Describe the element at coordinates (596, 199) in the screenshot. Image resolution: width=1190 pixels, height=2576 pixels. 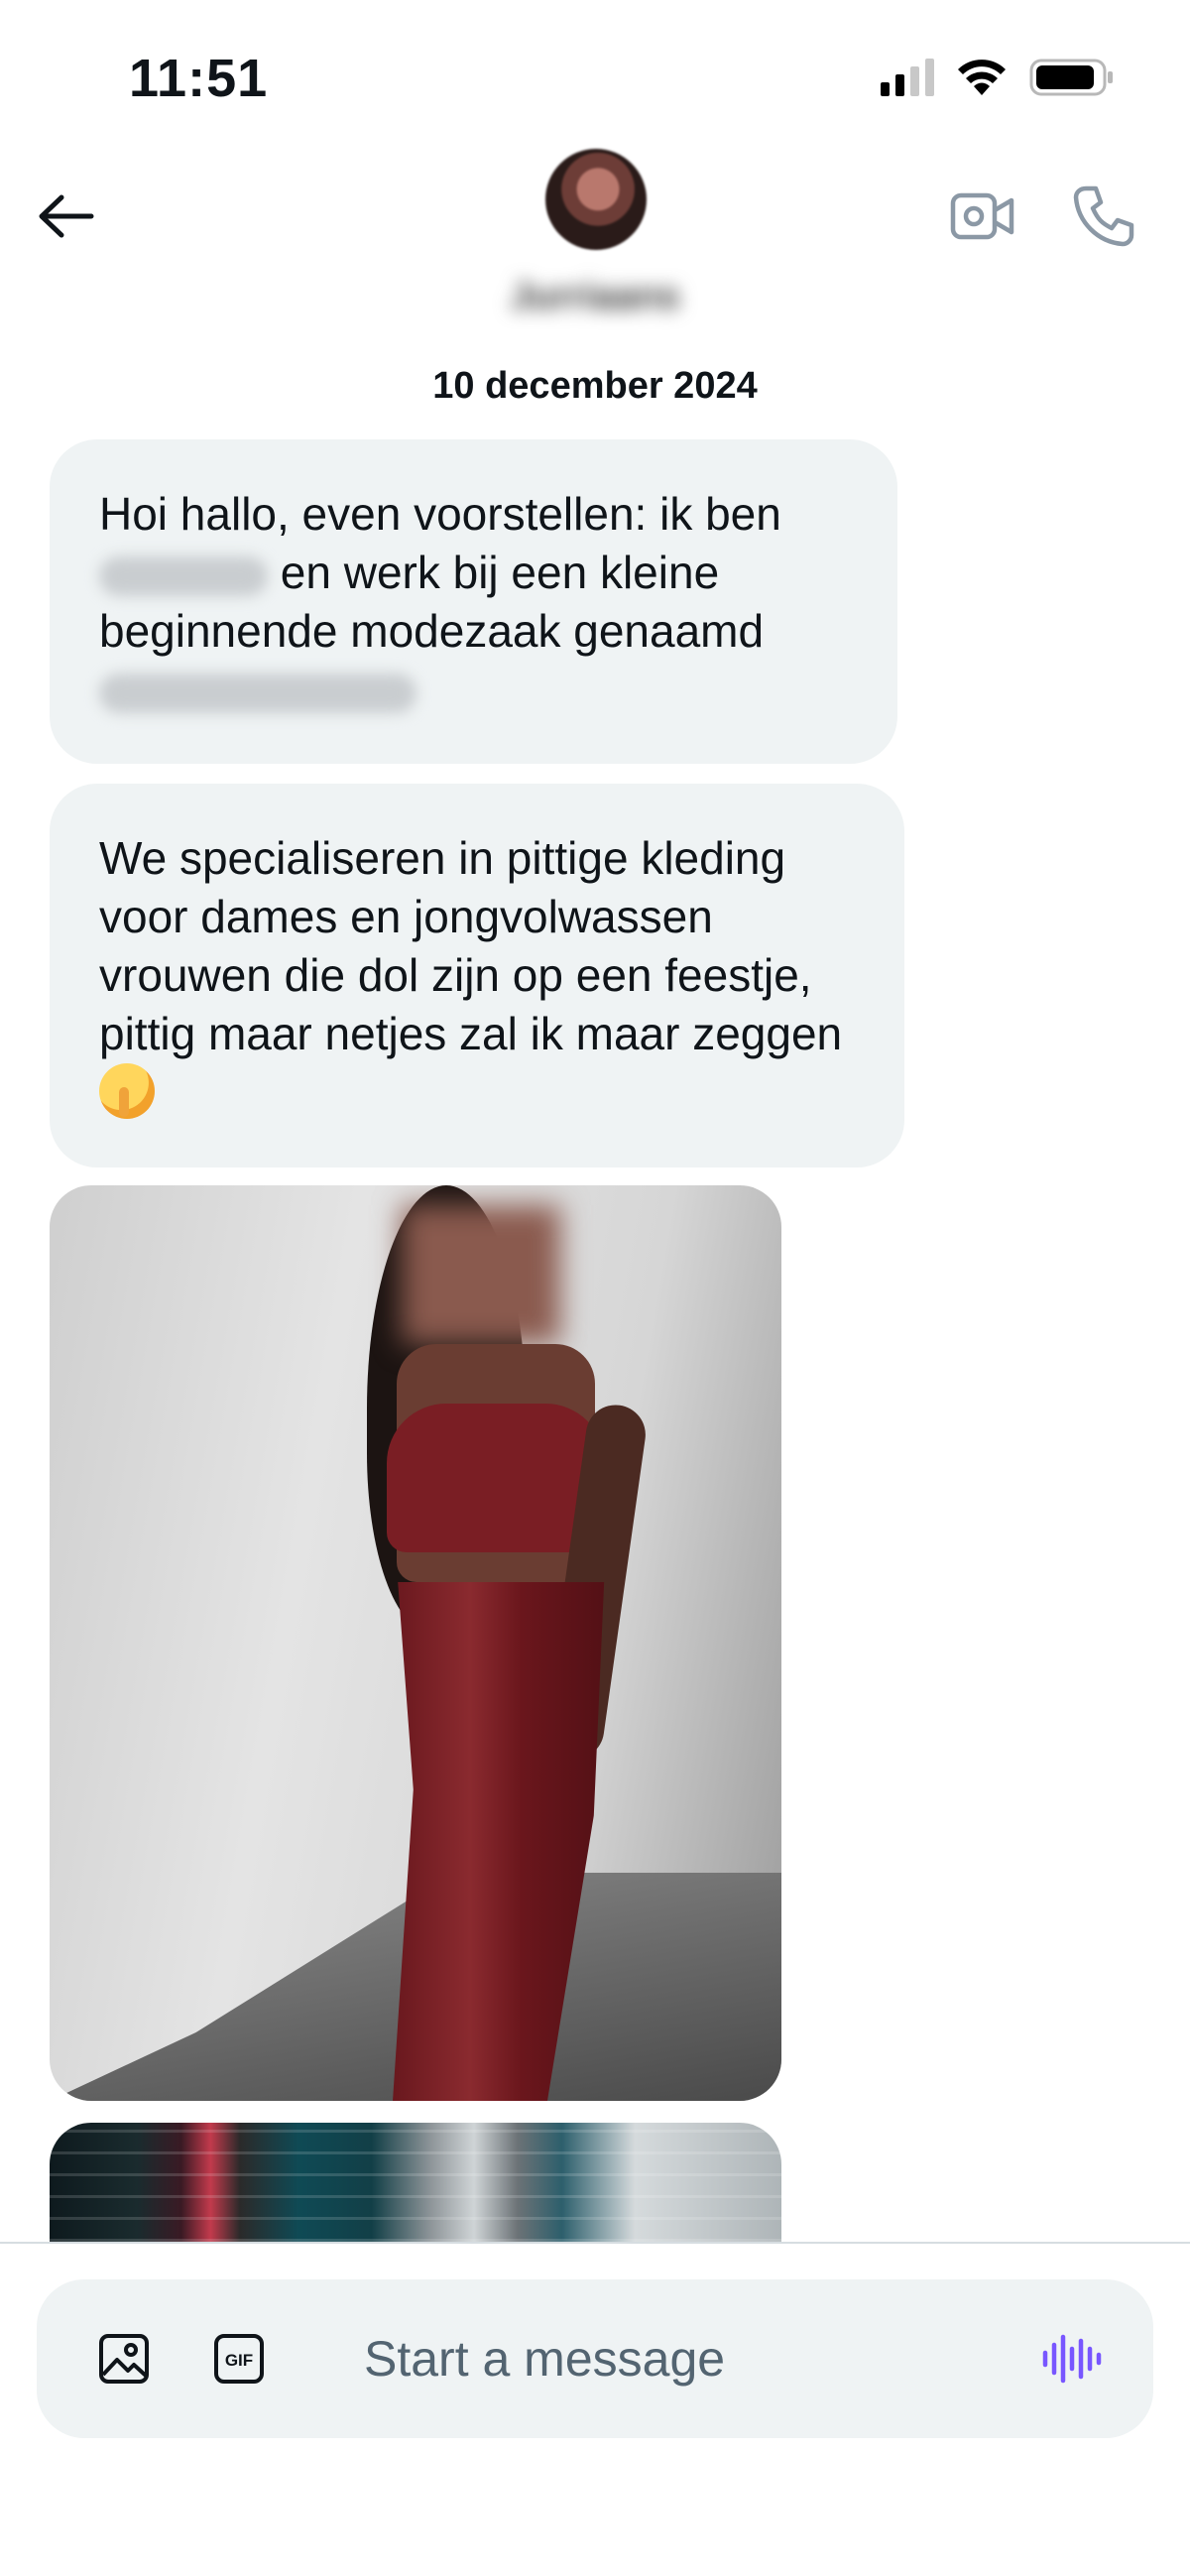
I see `contact-avatar` at that location.